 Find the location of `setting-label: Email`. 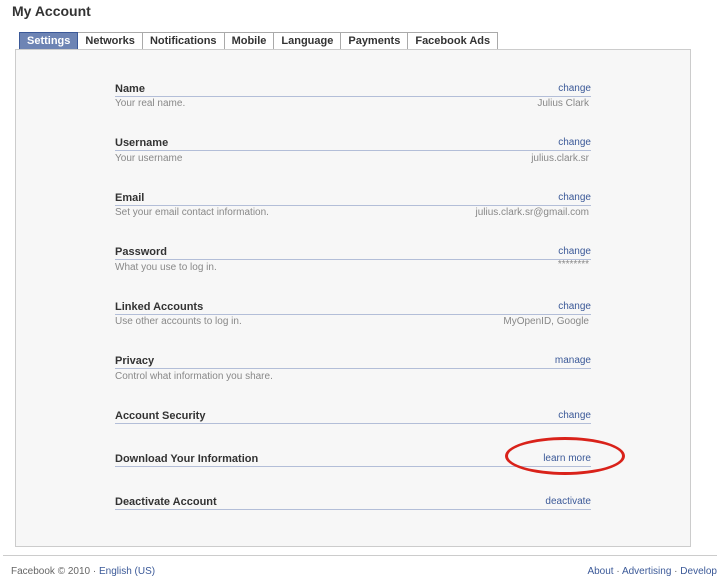

setting-label: Email is located at coordinates (130, 198).